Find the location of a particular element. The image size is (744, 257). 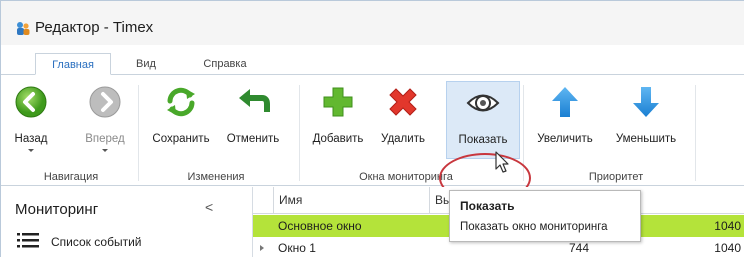

increase-label: Увеличить is located at coordinates (565, 139).